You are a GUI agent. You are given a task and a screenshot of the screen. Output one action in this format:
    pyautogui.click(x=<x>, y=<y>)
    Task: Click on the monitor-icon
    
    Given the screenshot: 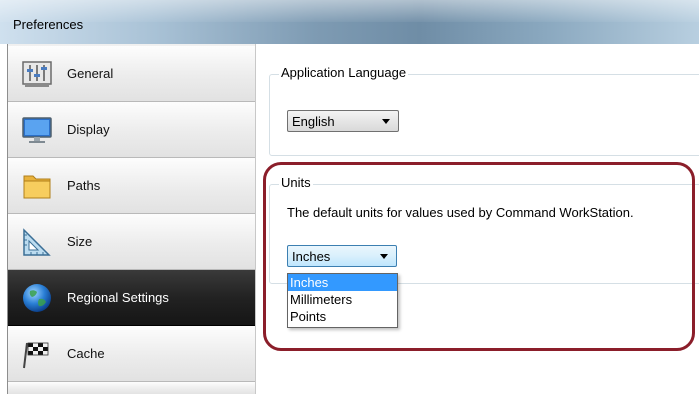 What is the action you would take?
    pyautogui.click(x=37, y=130)
    